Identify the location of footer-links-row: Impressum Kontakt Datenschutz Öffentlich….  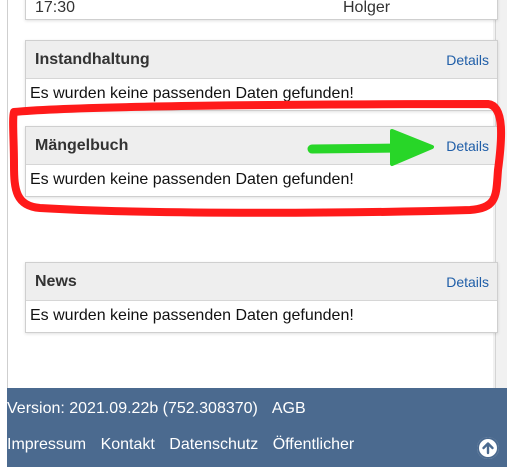
(180, 445).